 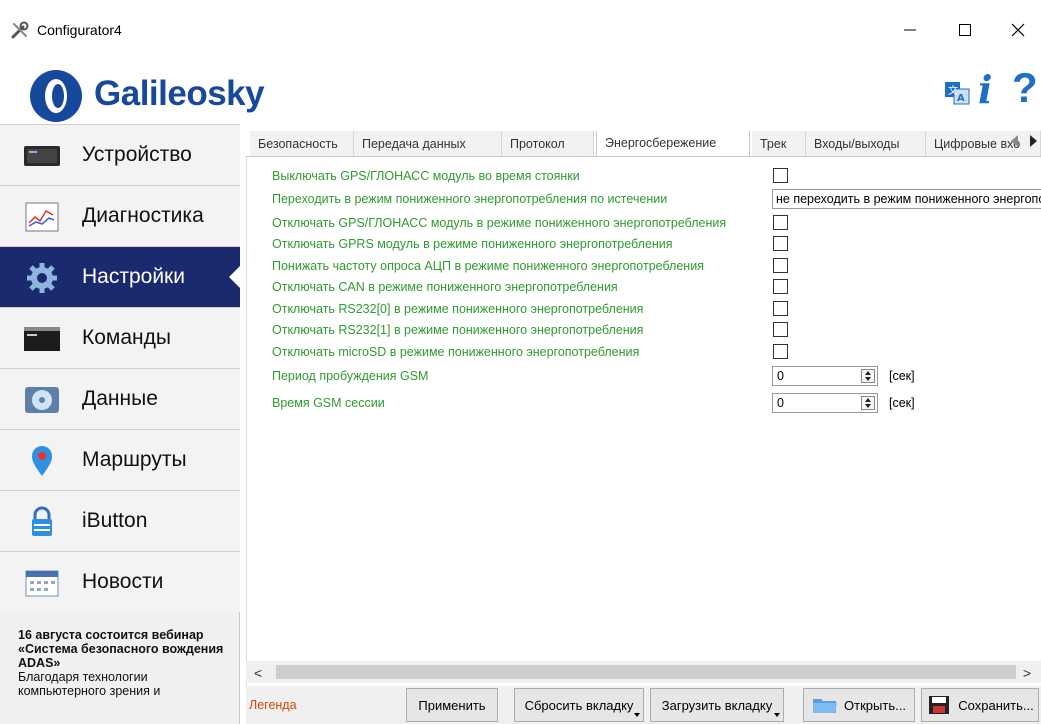 I want to click on setting-row: Период пробуждения GSM 0 [сек], so click(x=656, y=376).